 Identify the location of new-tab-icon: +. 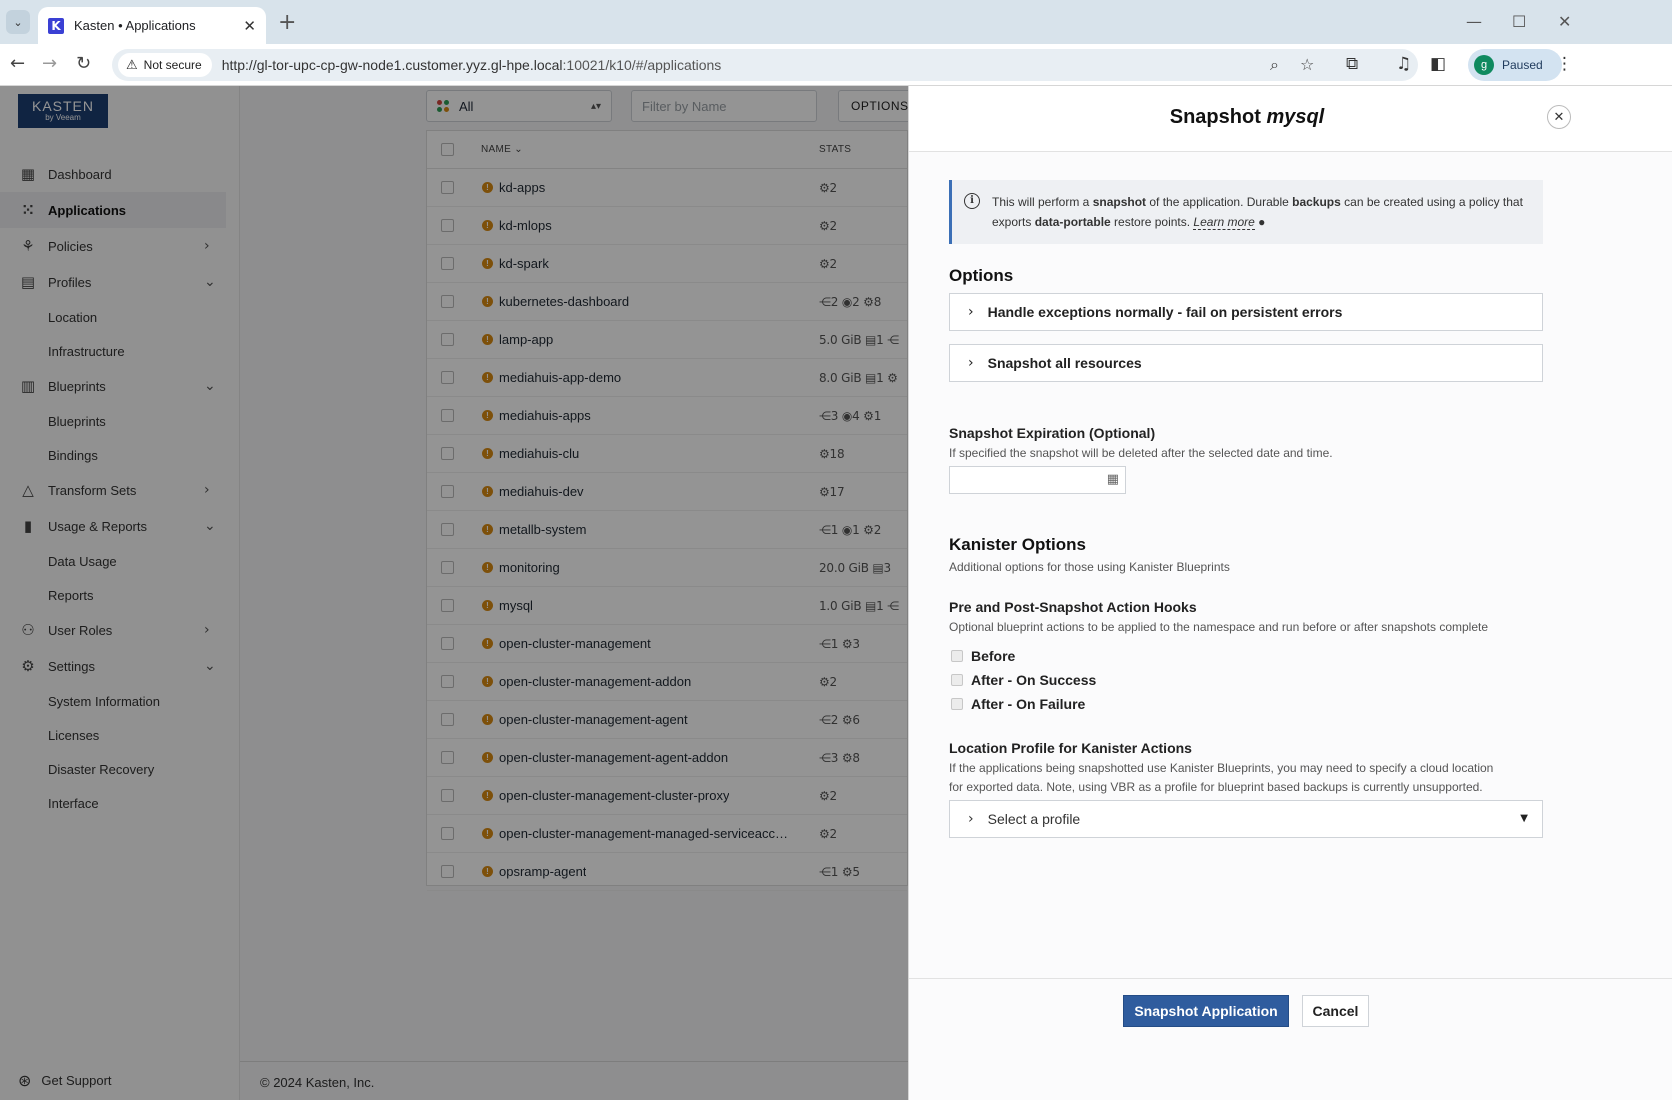
(287, 22).